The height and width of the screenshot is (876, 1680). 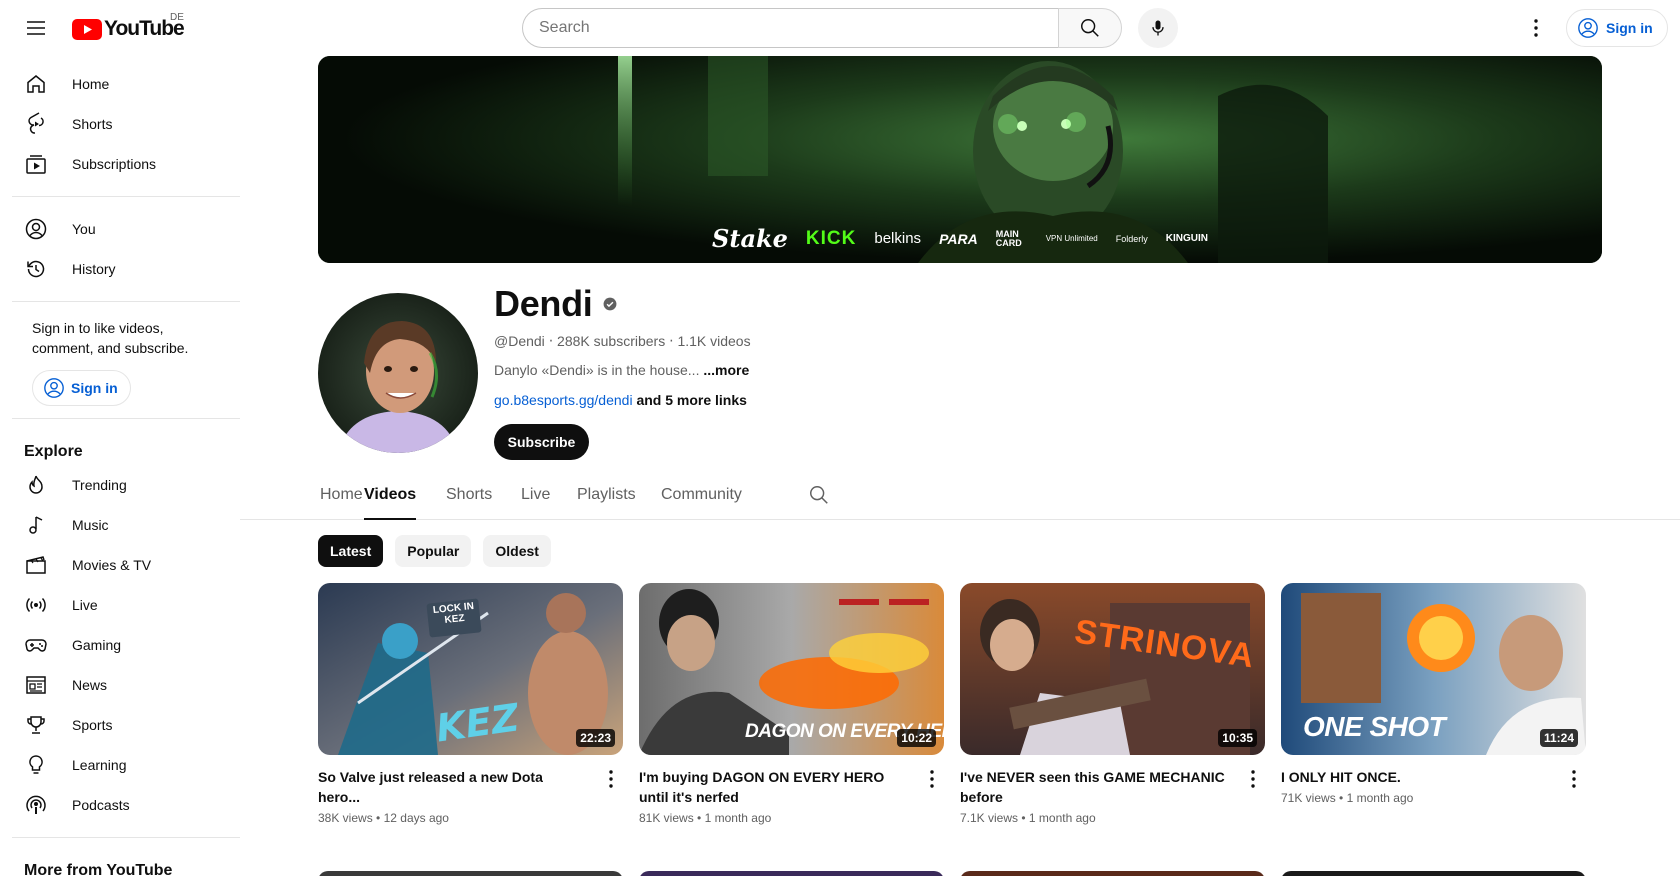 I want to click on search-input, so click(x=791, y=28).